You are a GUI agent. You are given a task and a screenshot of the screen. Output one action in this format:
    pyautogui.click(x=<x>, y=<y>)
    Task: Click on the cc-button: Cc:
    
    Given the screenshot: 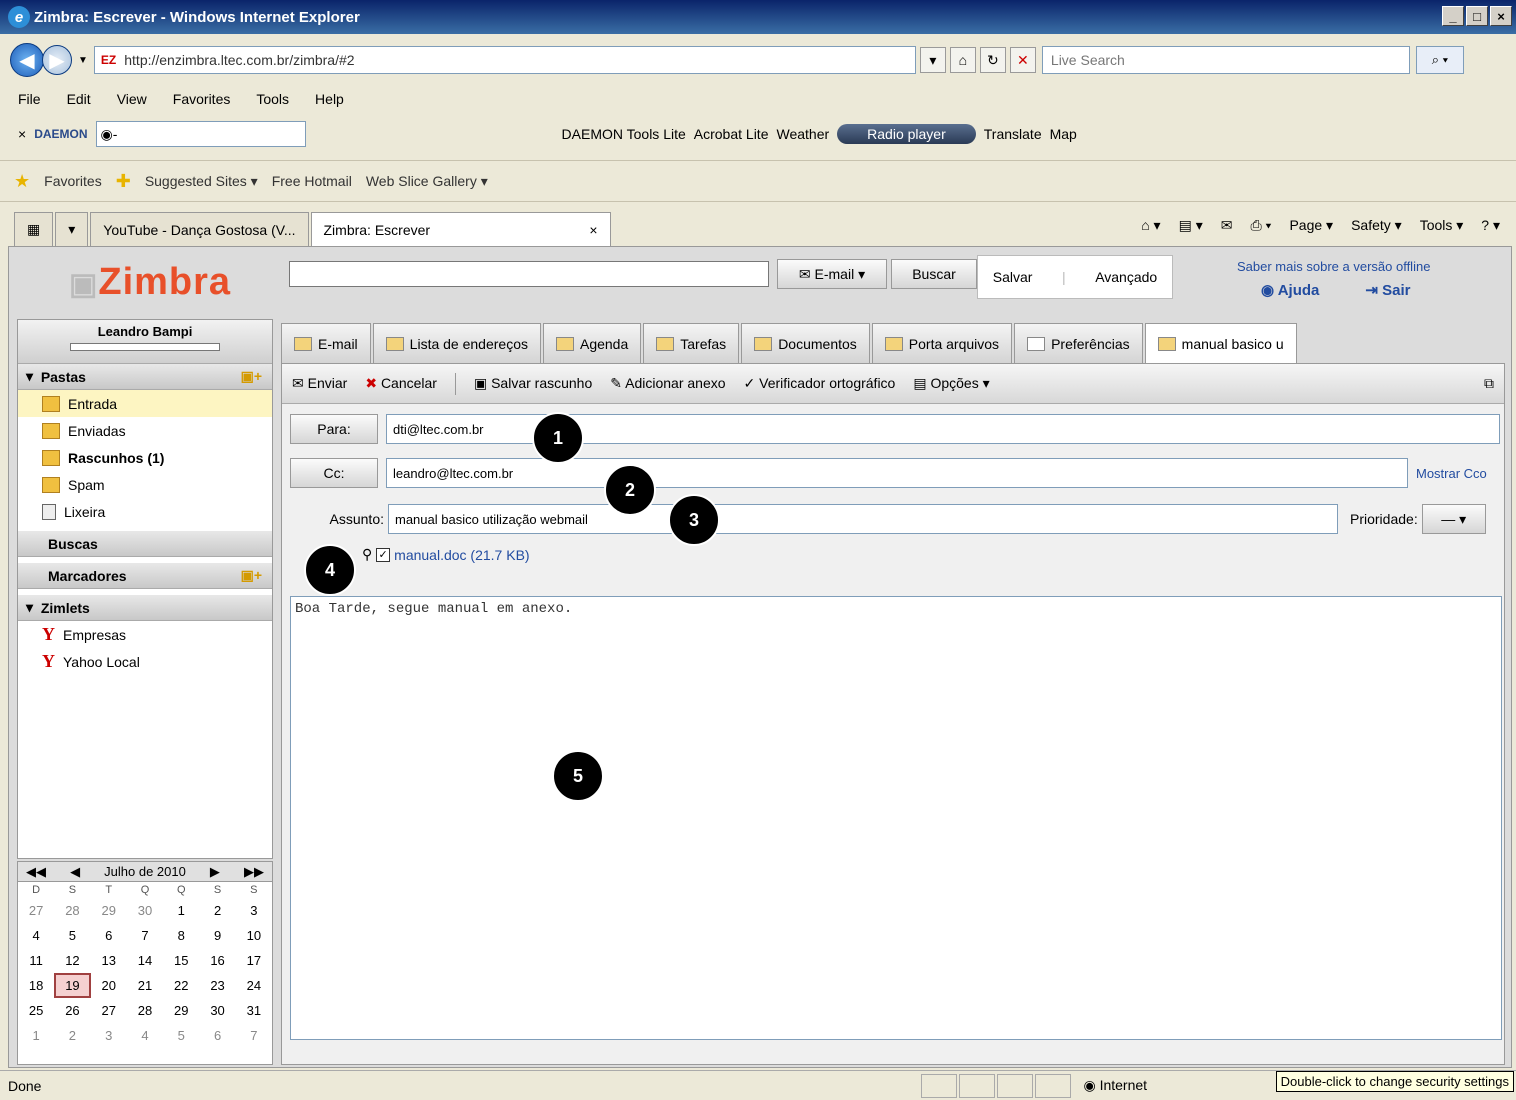 What is the action you would take?
    pyautogui.click(x=334, y=473)
    